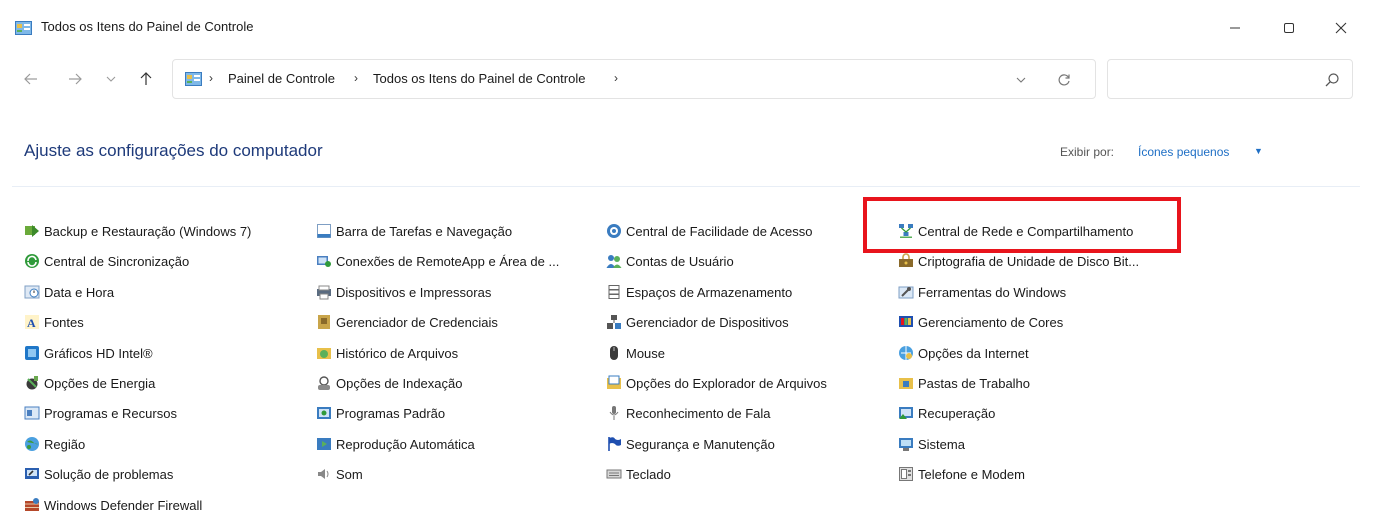 Image resolution: width=1373 pixels, height=521 pixels. What do you see at coordinates (698, 413) in the screenshot?
I see `control-panel-item-label: Reconhecimento de Fala` at bounding box center [698, 413].